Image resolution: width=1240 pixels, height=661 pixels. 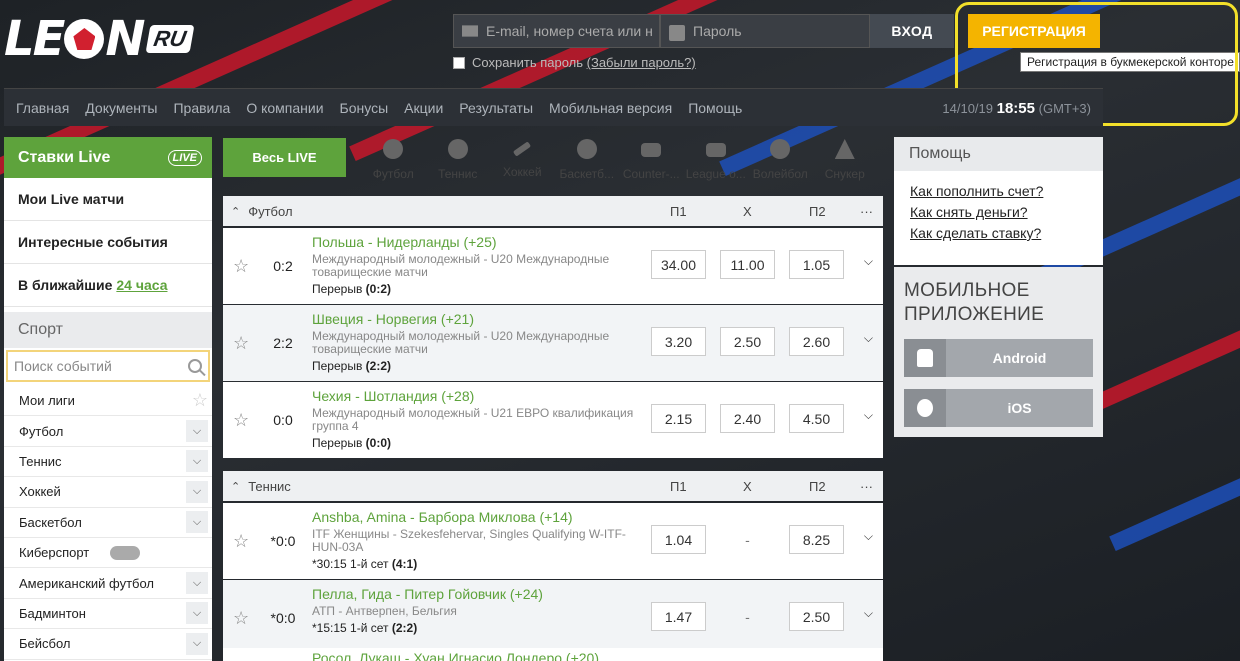 I want to click on all-live-button: Весь LIVE, so click(x=284, y=157).